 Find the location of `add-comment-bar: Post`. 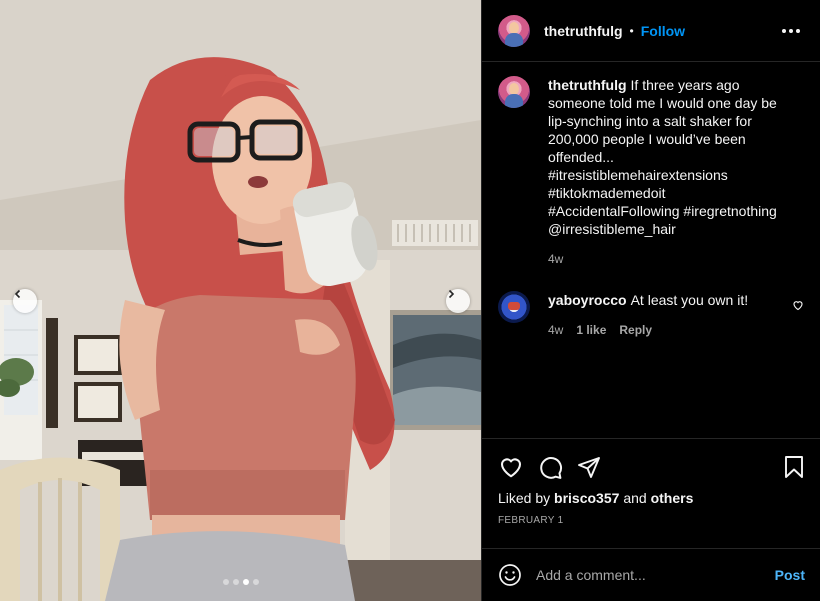

add-comment-bar: Post is located at coordinates (651, 574).